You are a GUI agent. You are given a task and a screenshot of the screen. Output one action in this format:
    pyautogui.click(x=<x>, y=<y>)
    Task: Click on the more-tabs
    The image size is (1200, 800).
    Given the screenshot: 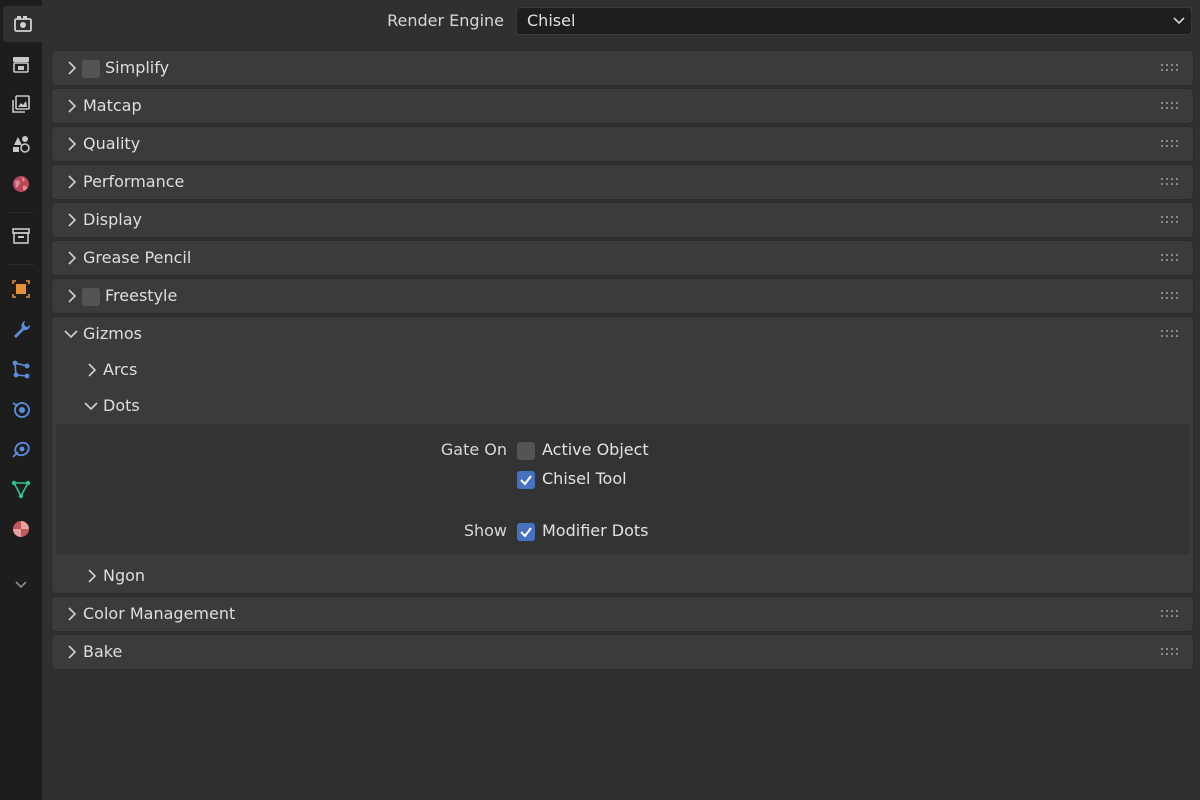 What is the action you would take?
    pyautogui.click(x=21, y=584)
    